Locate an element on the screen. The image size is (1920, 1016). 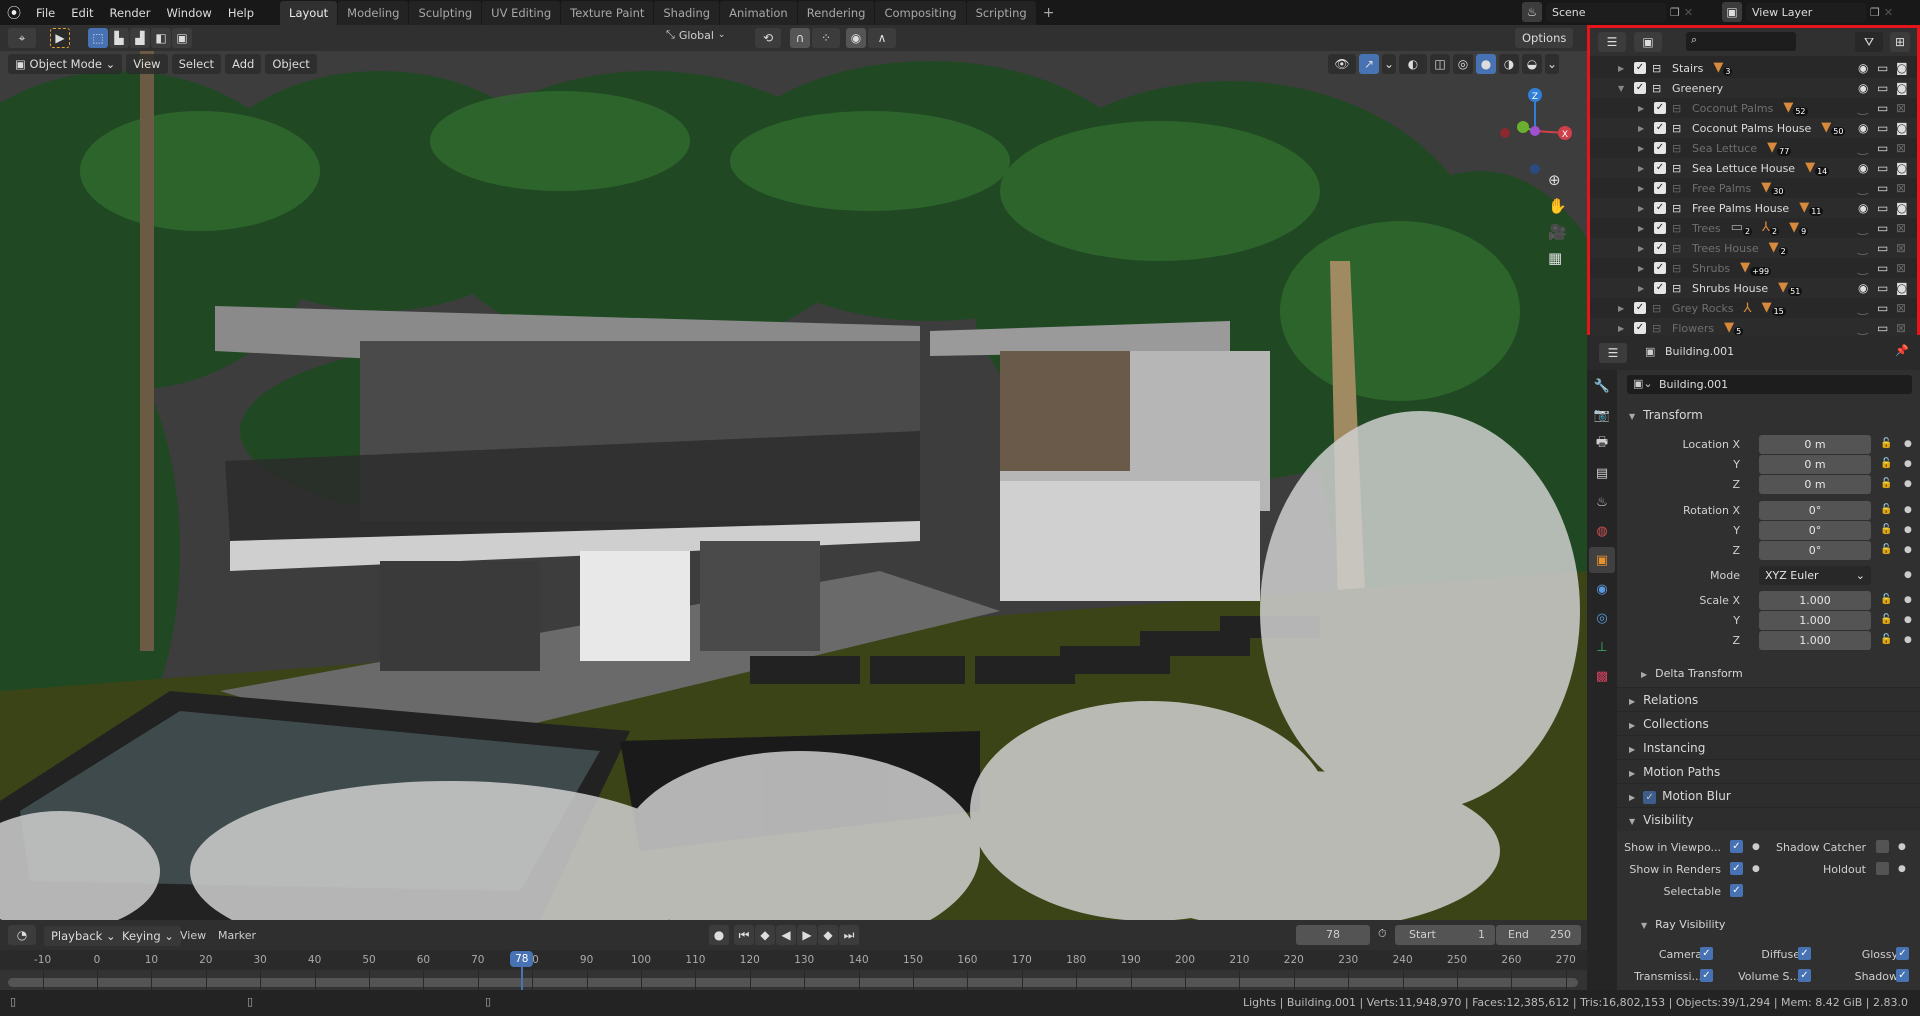
jump-start-icon: ⏮ is located at coordinates (744, 935).